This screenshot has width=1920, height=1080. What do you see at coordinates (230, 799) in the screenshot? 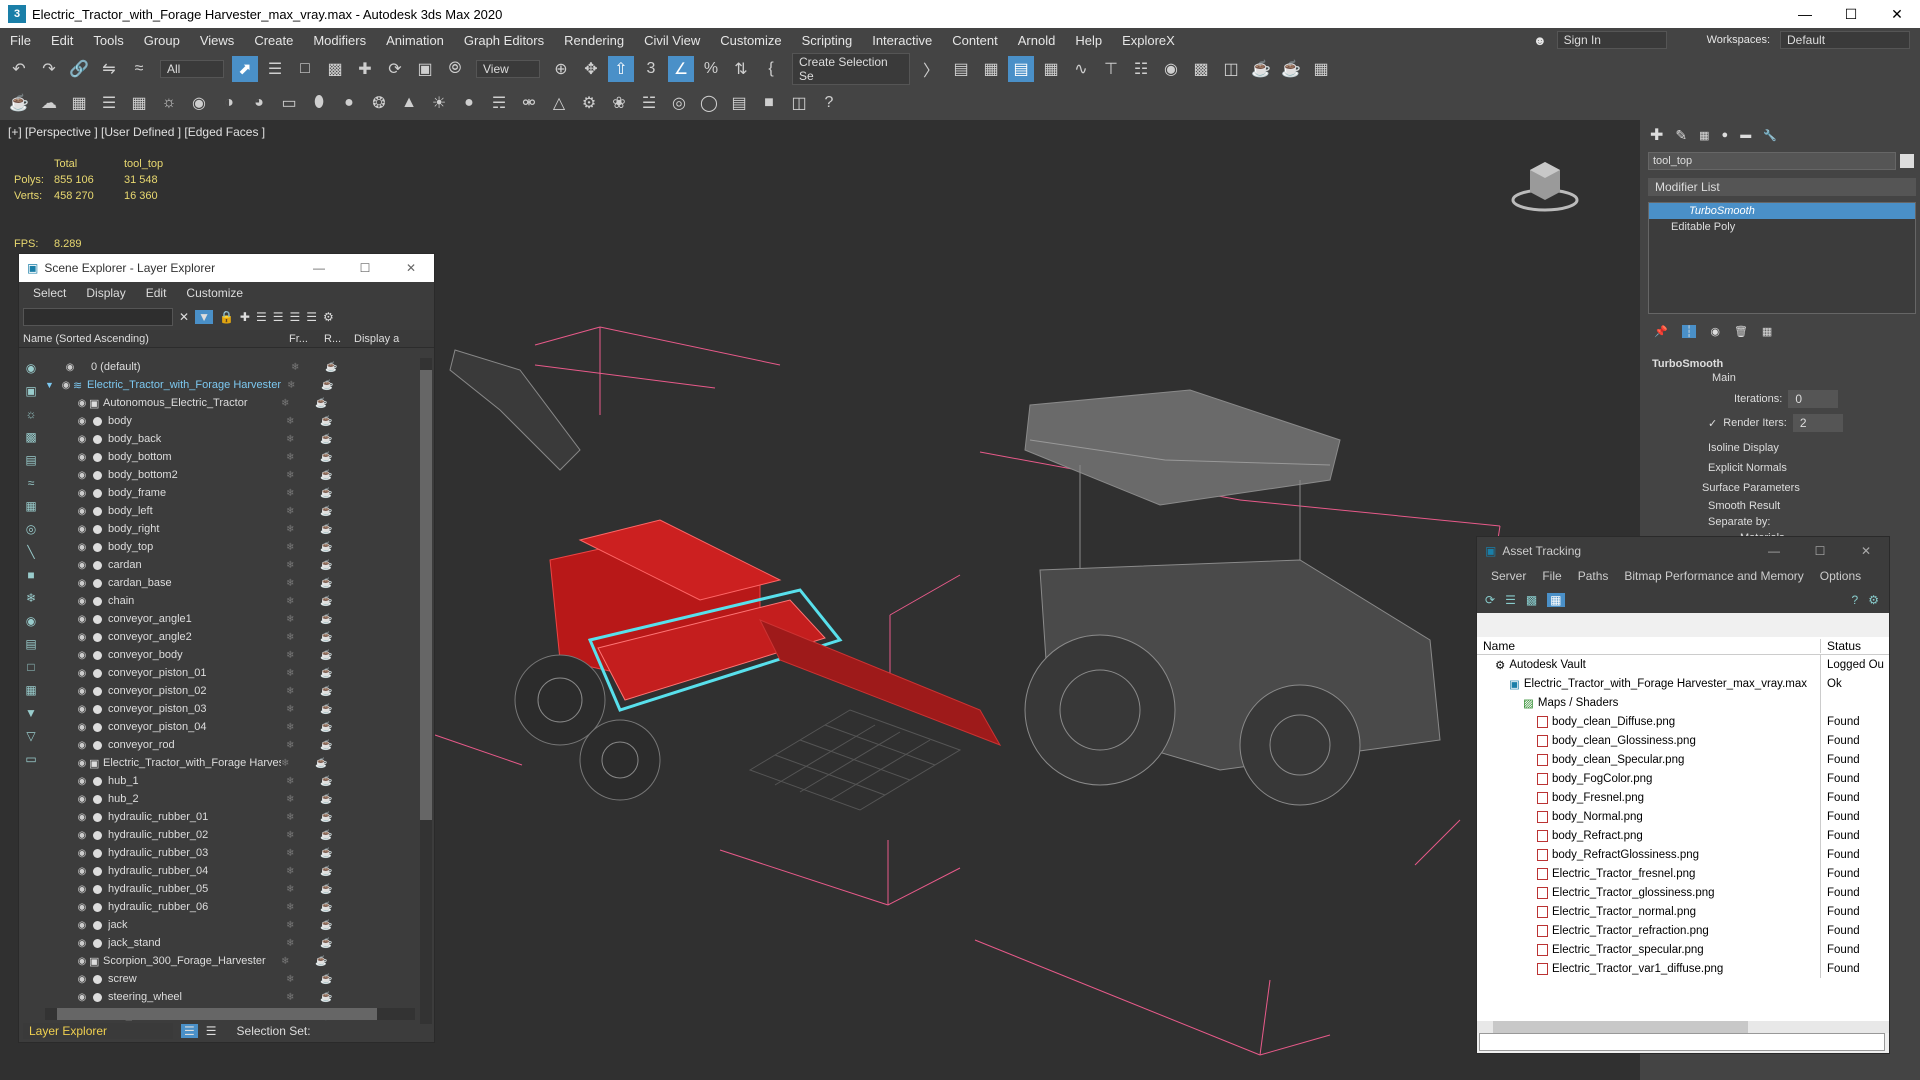
I see `scene-tree-row: ◉ hub_2 ❄ ☕` at bounding box center [230, 799].